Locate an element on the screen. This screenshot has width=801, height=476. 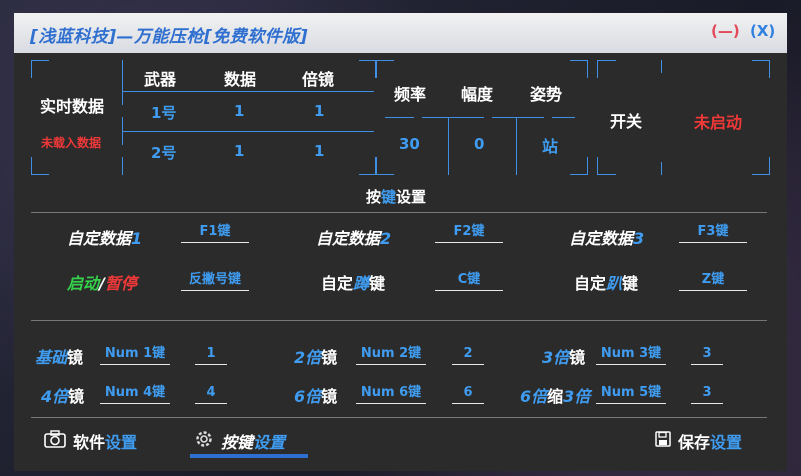
scope3-value-field: 3 is located at coordinates (707, 354).